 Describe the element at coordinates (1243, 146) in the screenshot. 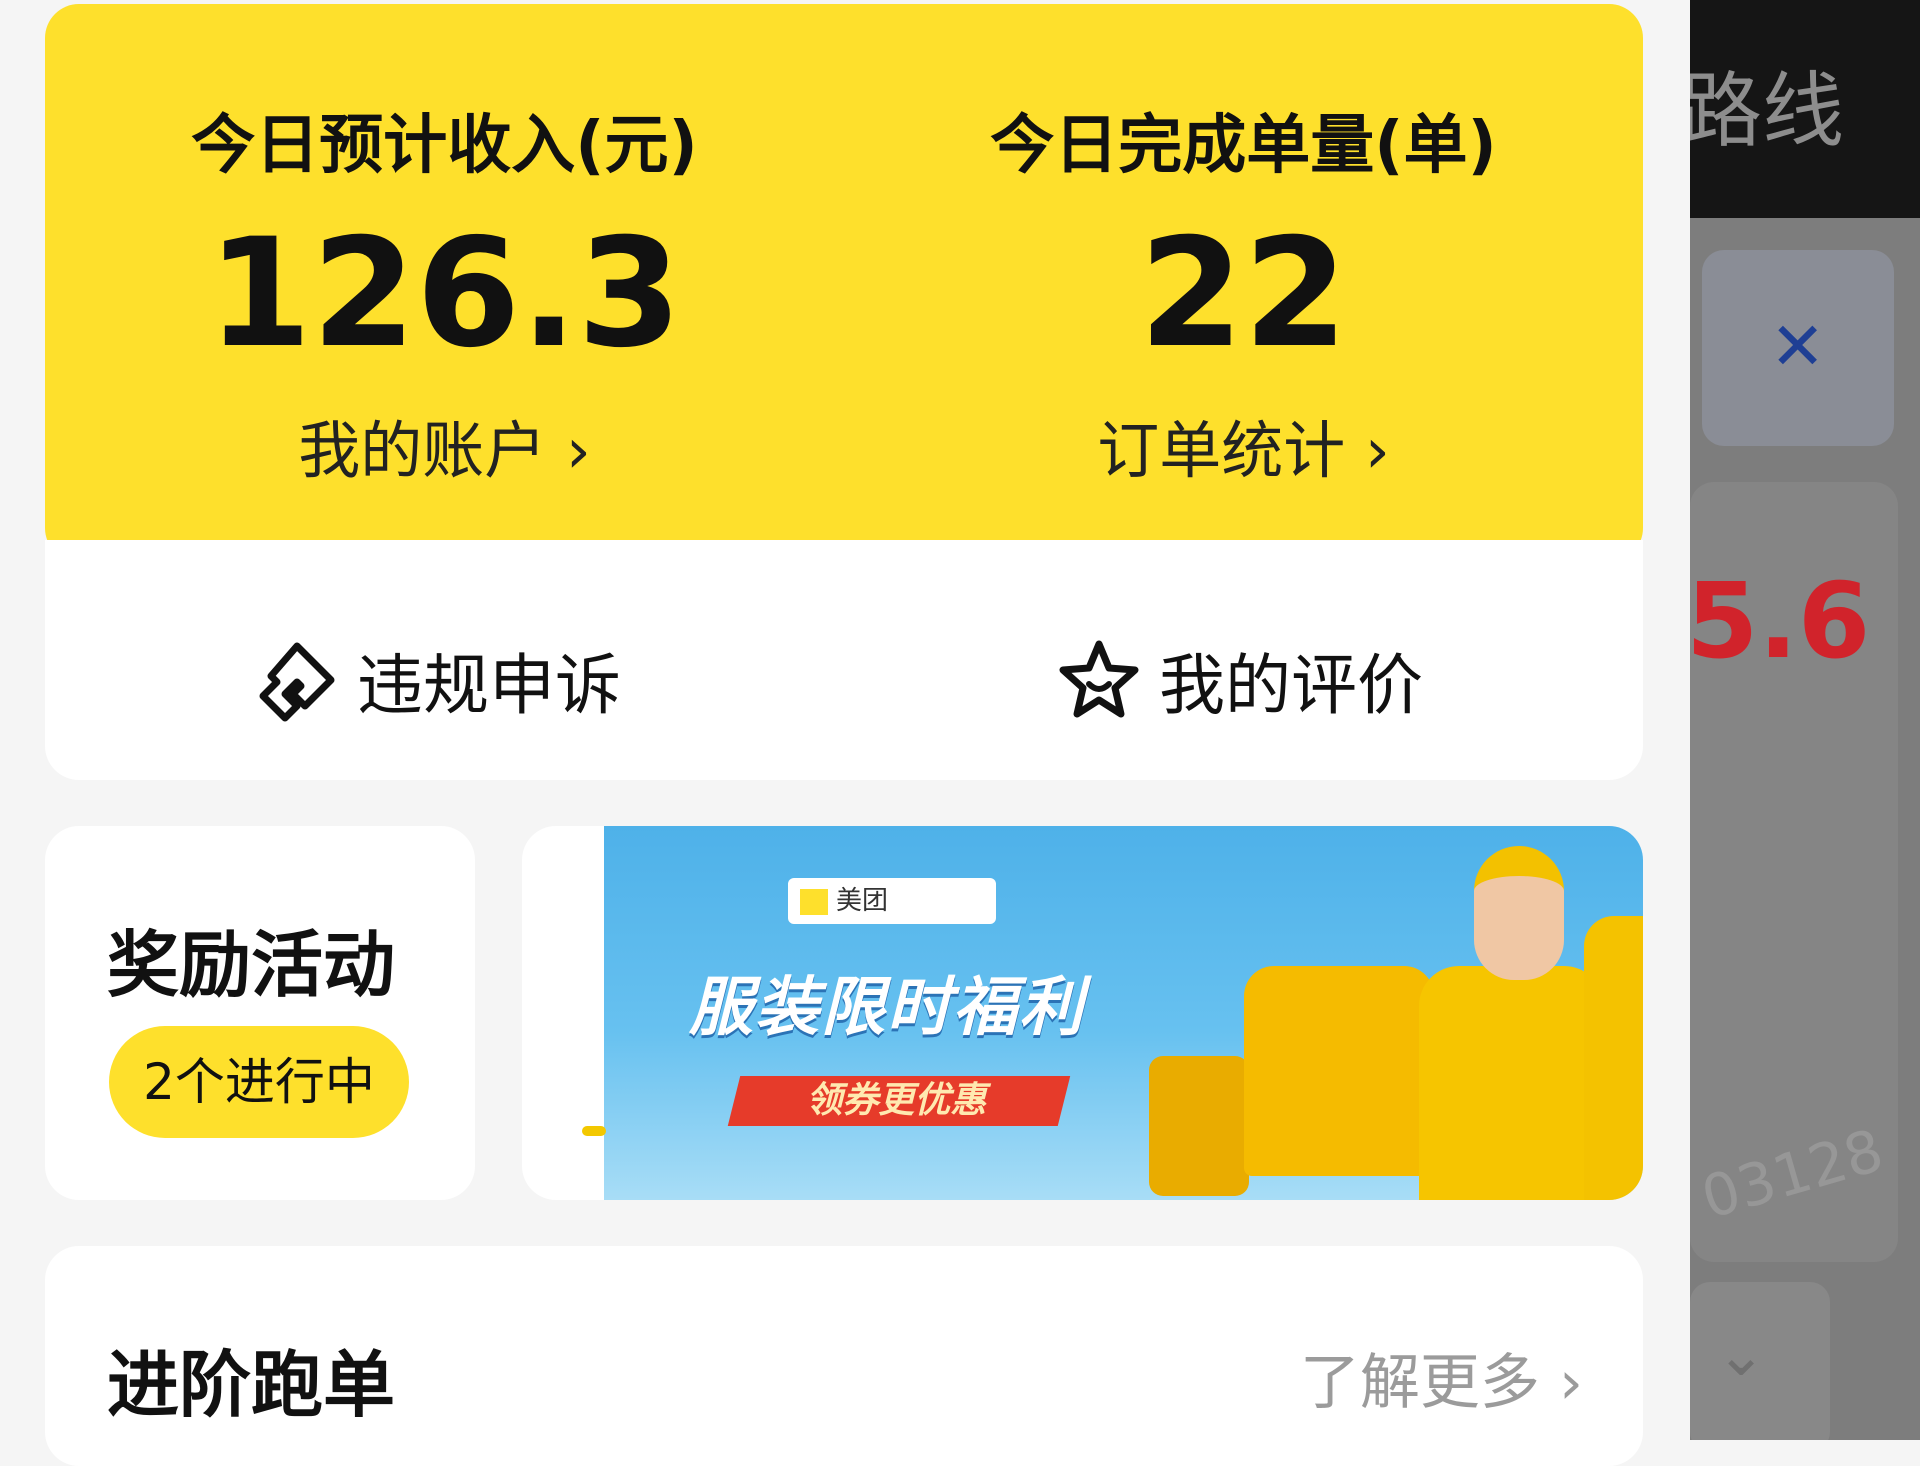

I see `orders-title: 今日完成单量(单)` at that location.